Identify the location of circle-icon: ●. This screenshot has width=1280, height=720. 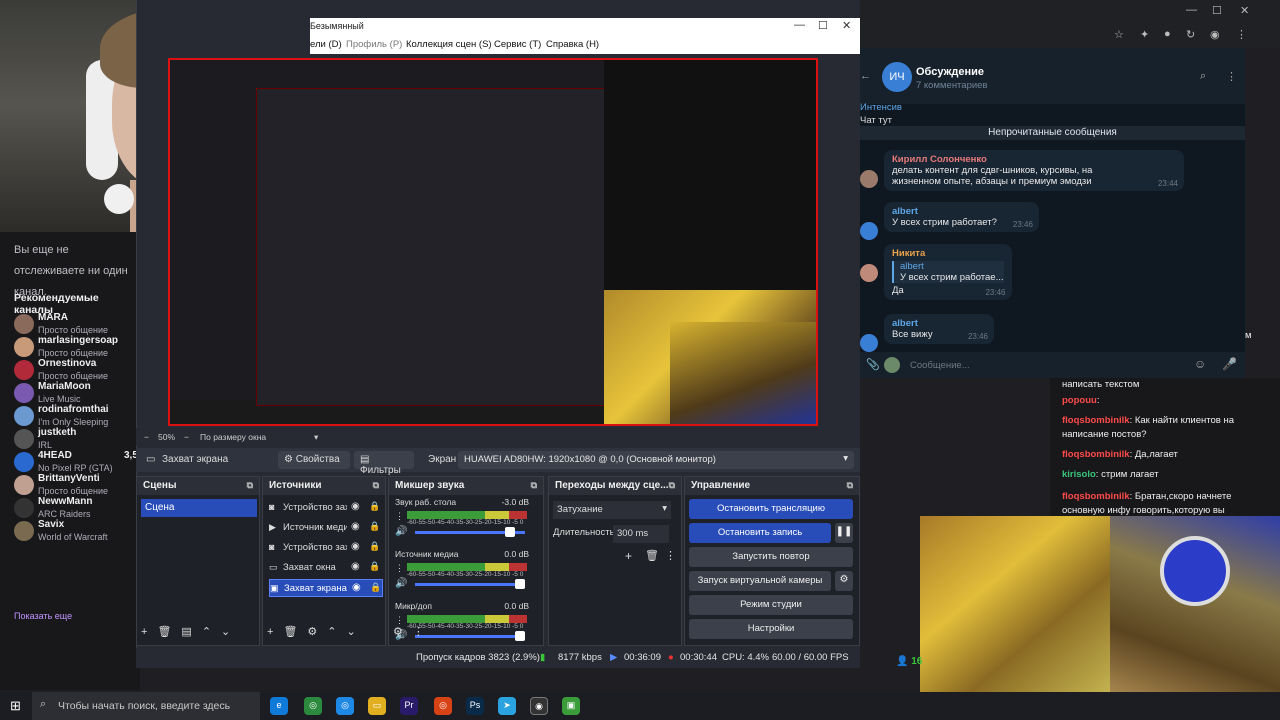
(1167, 34).